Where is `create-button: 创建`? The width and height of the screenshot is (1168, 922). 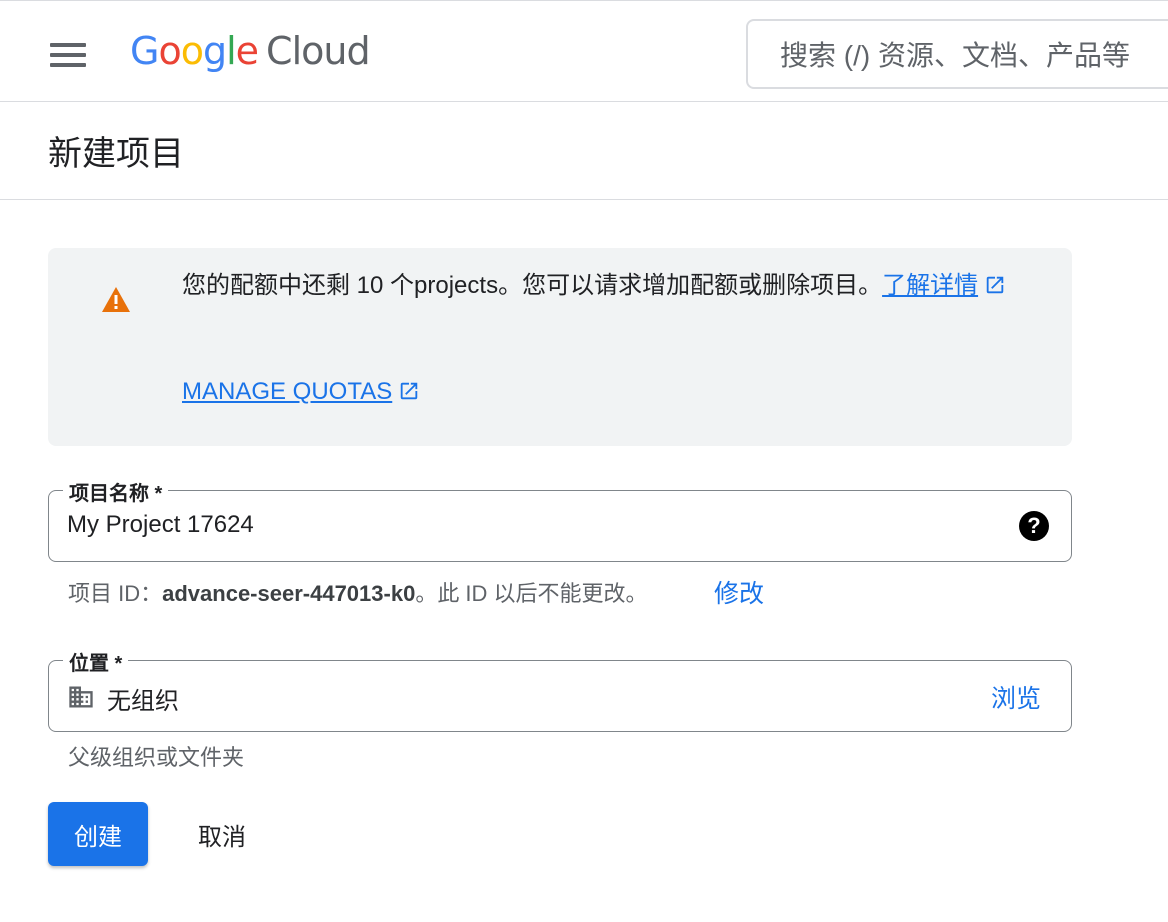
create-button: 创建 is located at coordinates (98, 834).